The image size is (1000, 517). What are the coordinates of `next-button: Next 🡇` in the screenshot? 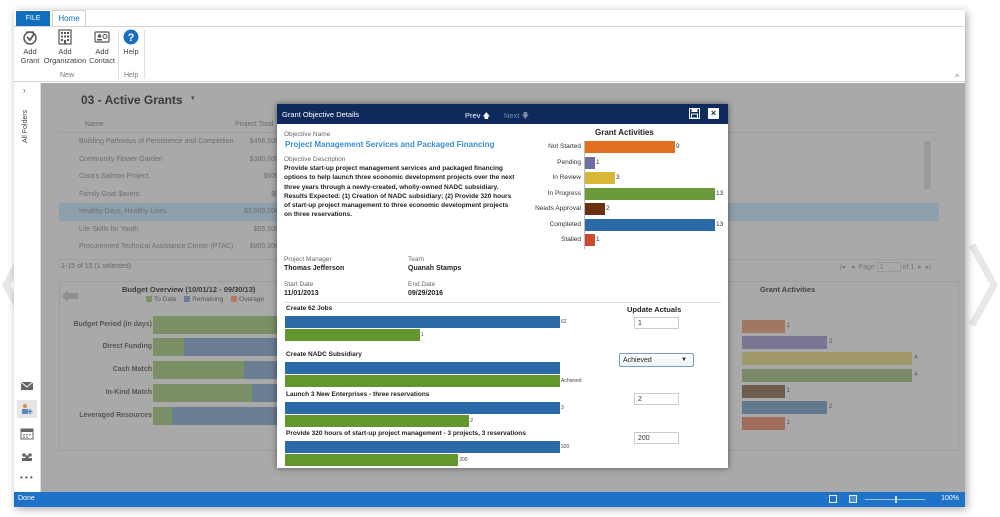 It's located at (516, 116).